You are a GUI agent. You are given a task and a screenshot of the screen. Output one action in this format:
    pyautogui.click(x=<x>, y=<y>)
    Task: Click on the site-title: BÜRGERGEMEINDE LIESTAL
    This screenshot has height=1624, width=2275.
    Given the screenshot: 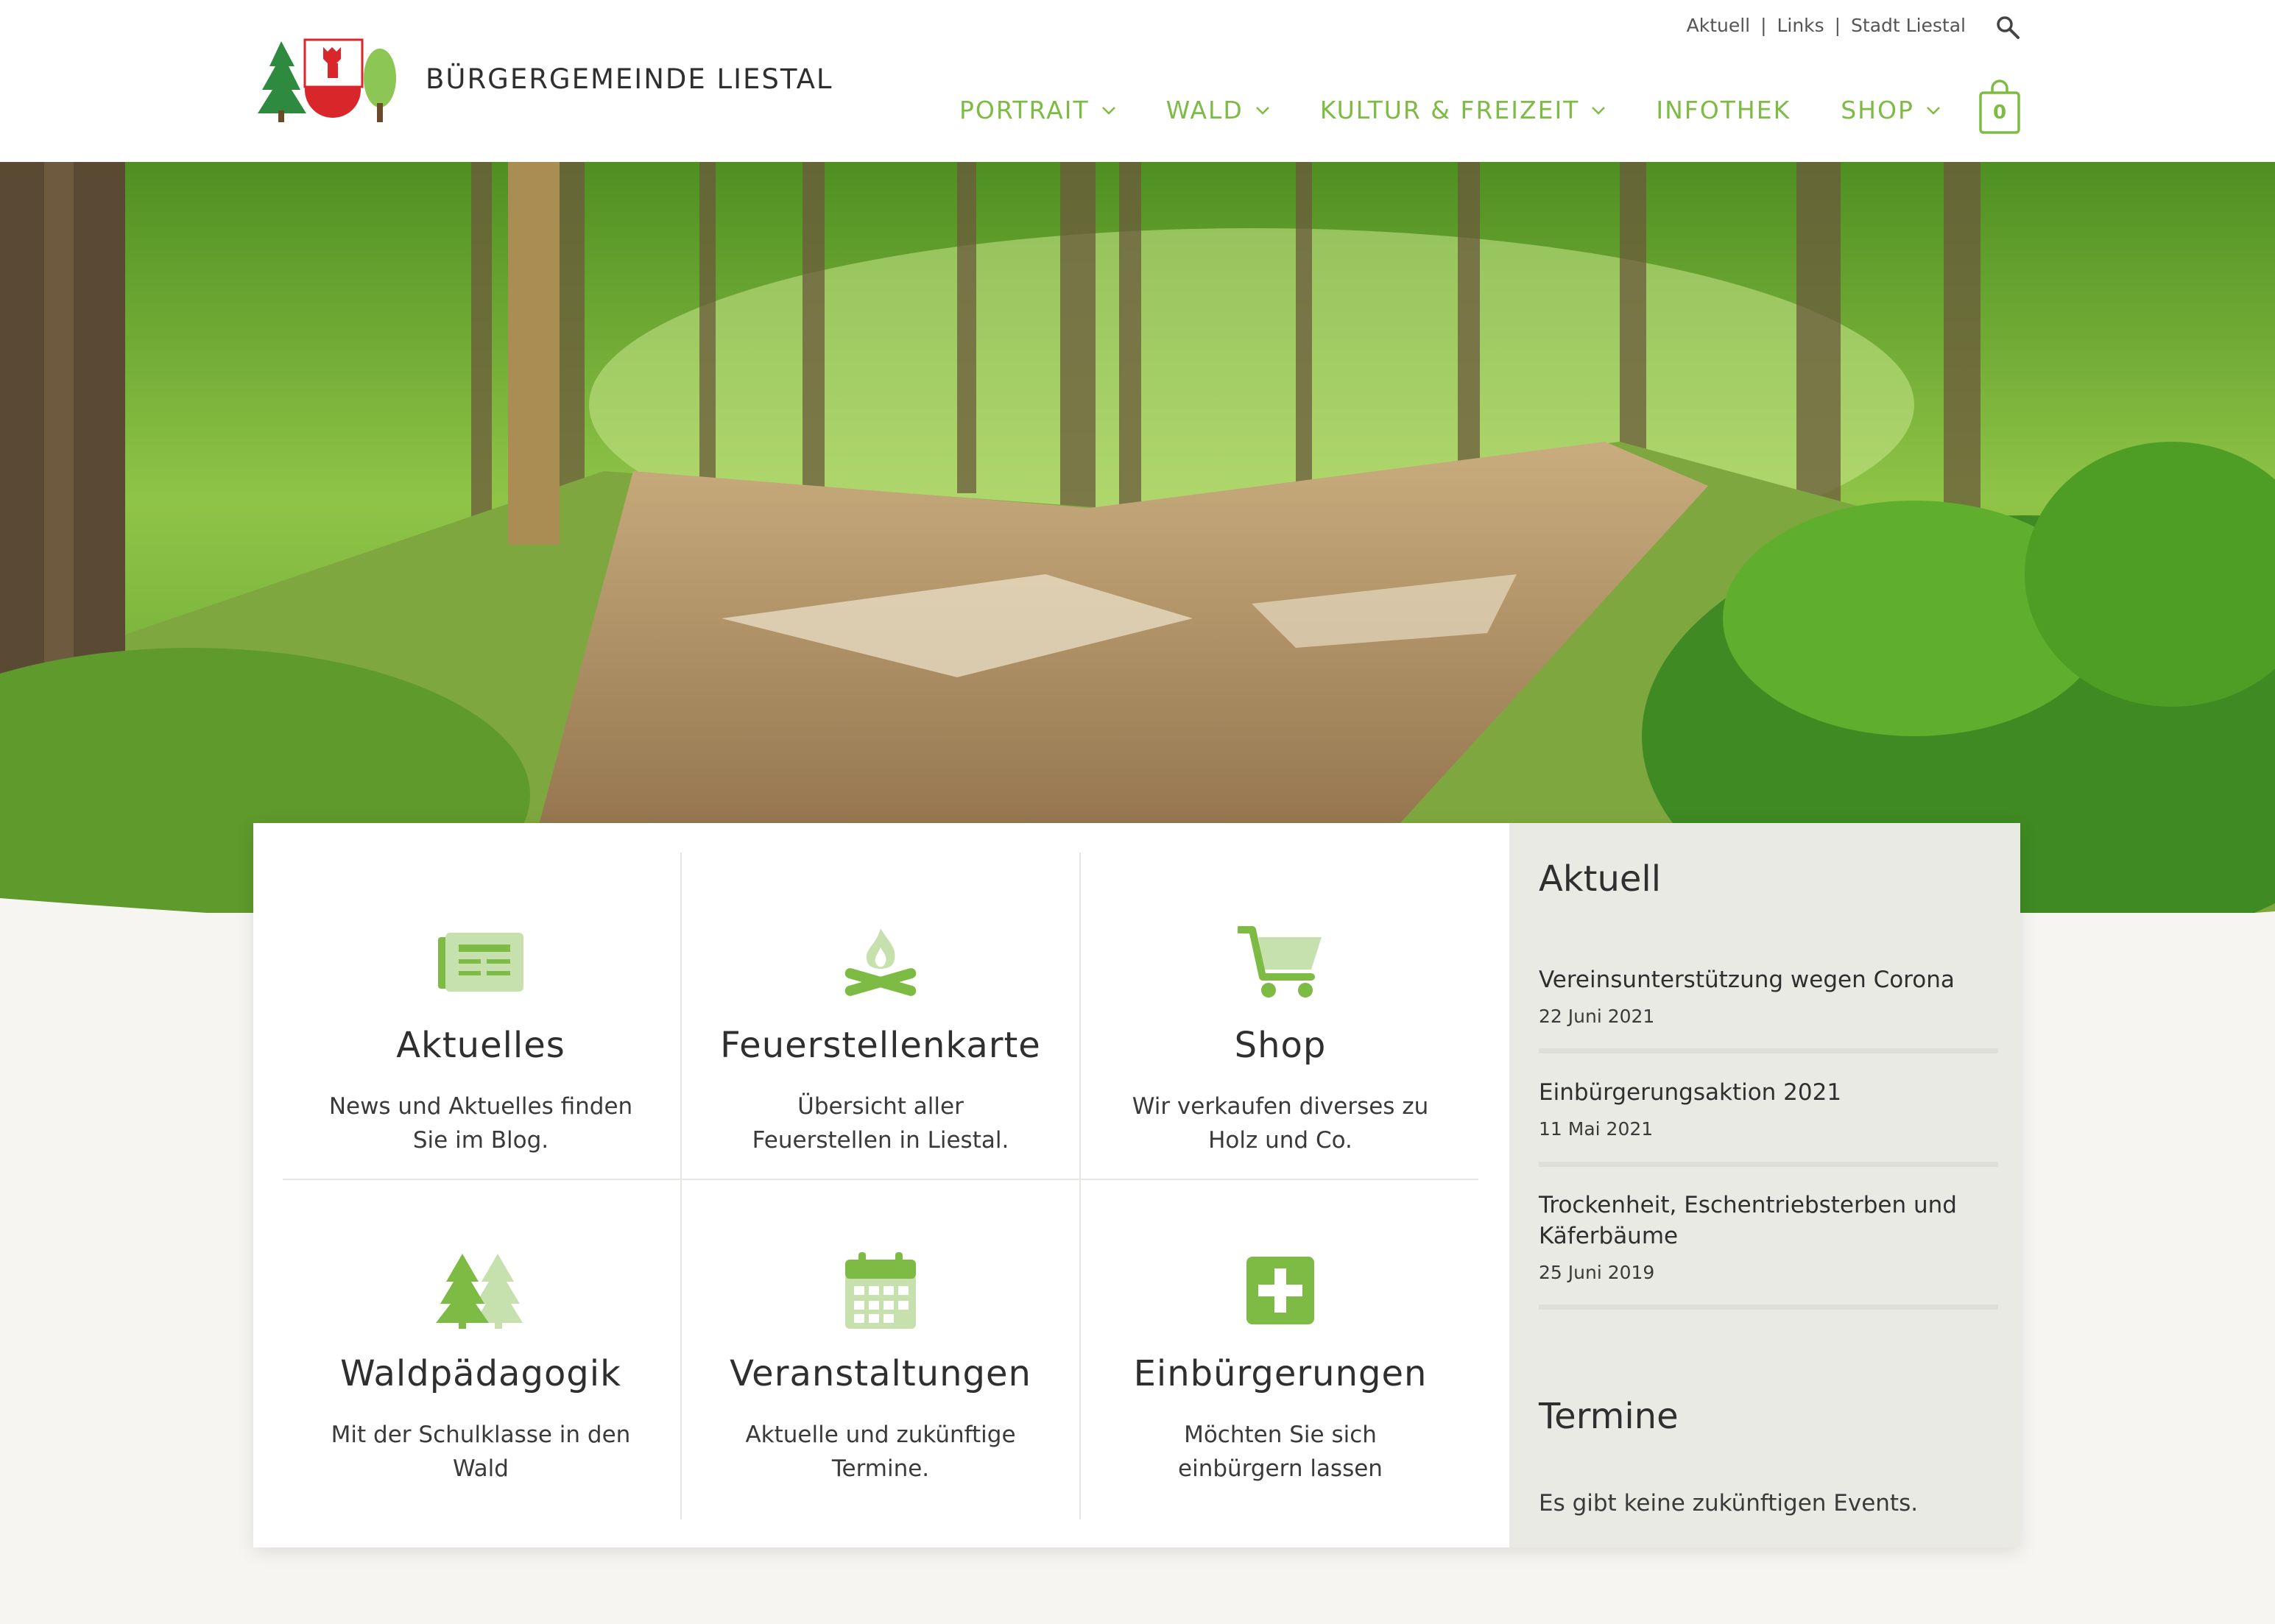 What is the action you would take?
    pyautogui.click(x=629, y=79)
    